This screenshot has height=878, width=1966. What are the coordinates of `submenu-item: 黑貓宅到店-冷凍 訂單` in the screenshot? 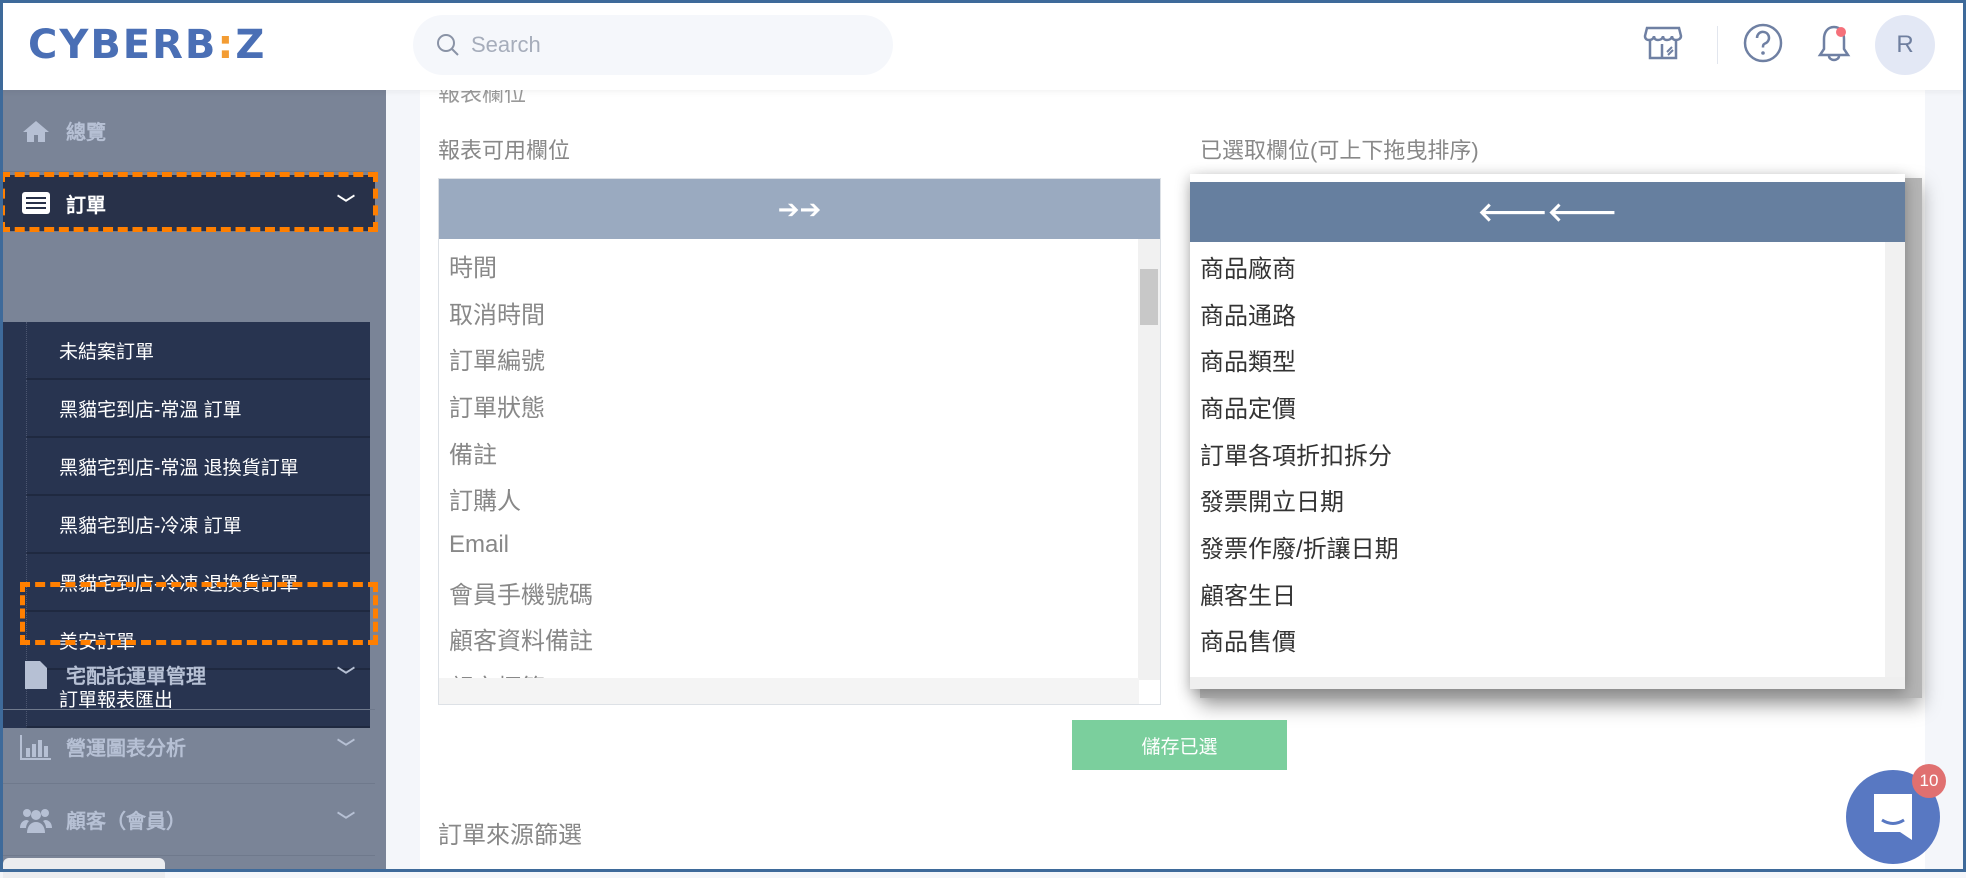 It's located at (198, 525).